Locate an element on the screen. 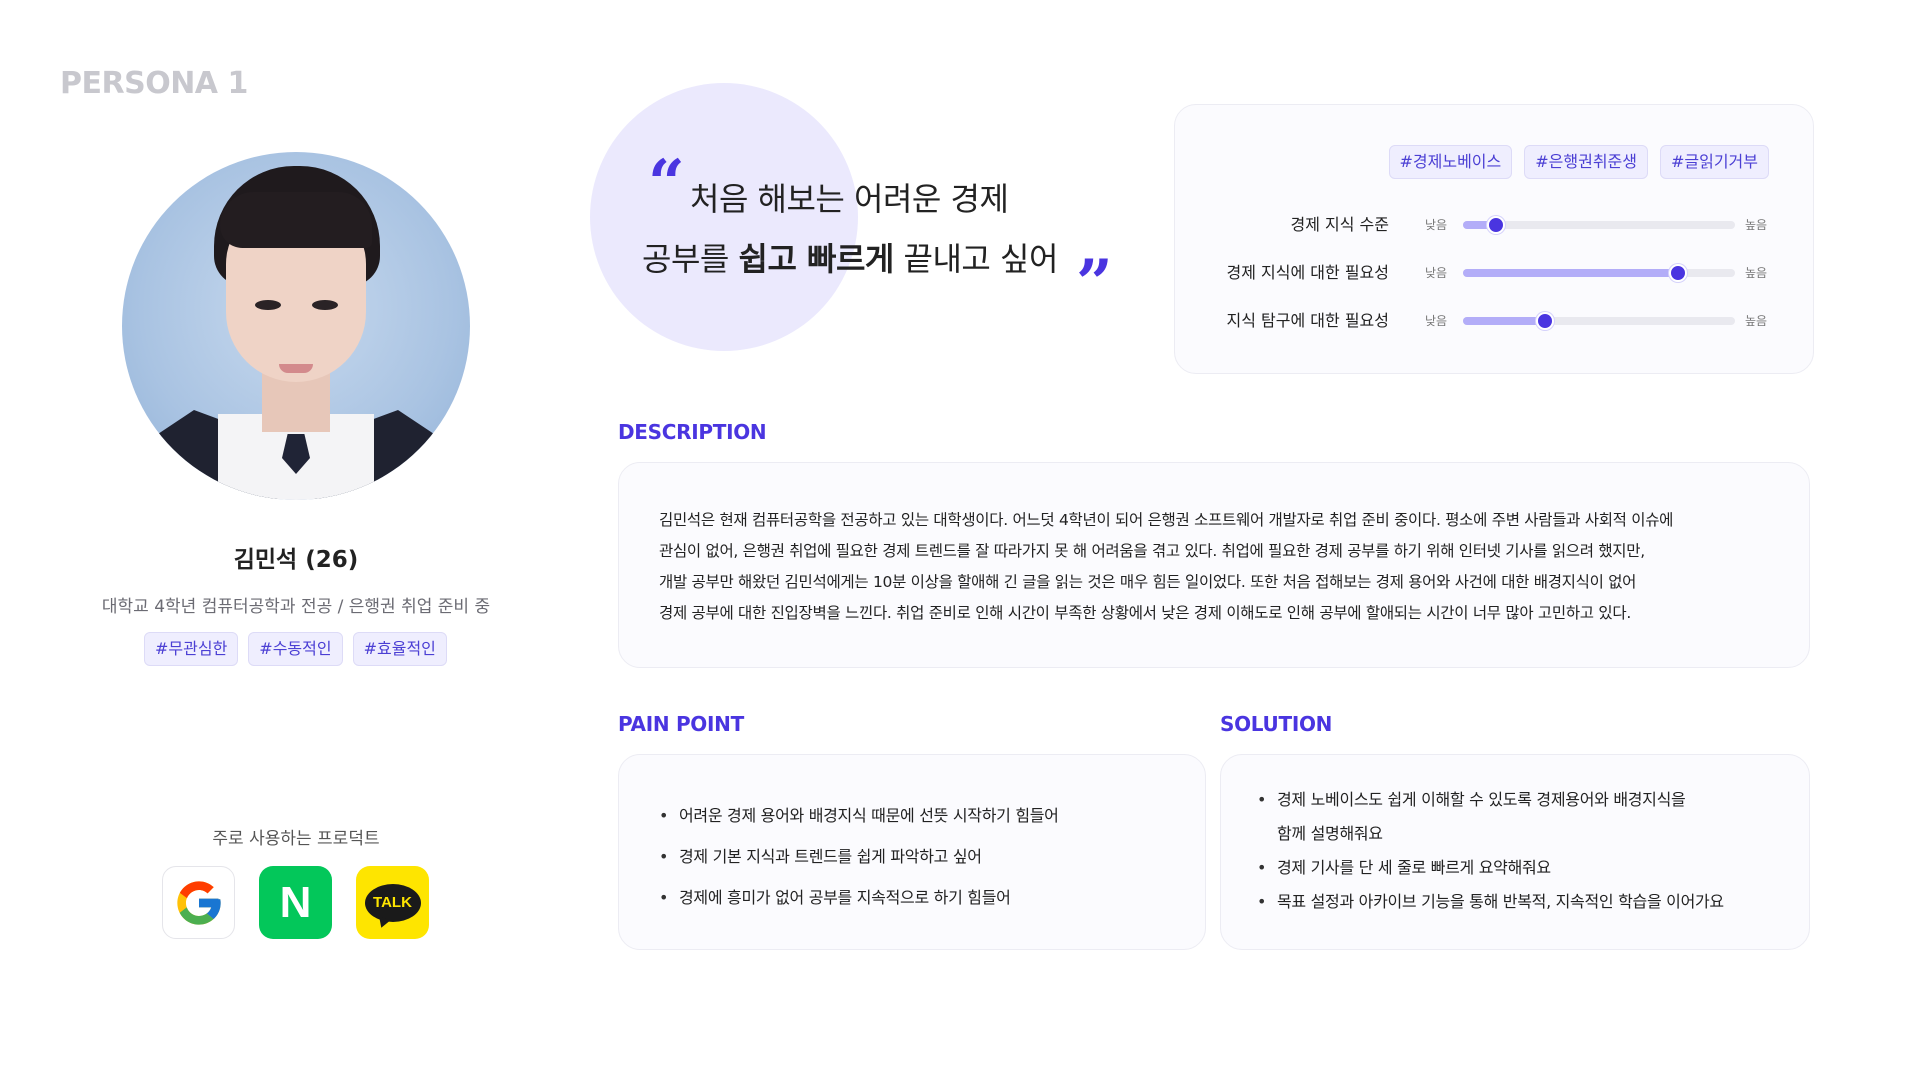 The image size is (1920, 1080). scale-row: 경제 지식 수준 낮음 높음 is located at coordinates (1495, 225).